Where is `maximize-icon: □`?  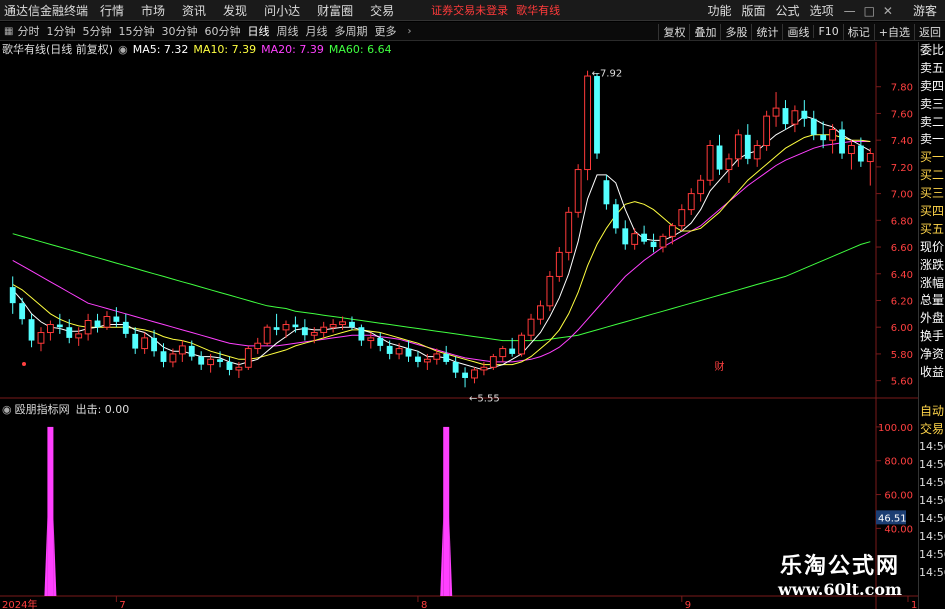
maximize-icon: □ is located at coordinates (869, 11).